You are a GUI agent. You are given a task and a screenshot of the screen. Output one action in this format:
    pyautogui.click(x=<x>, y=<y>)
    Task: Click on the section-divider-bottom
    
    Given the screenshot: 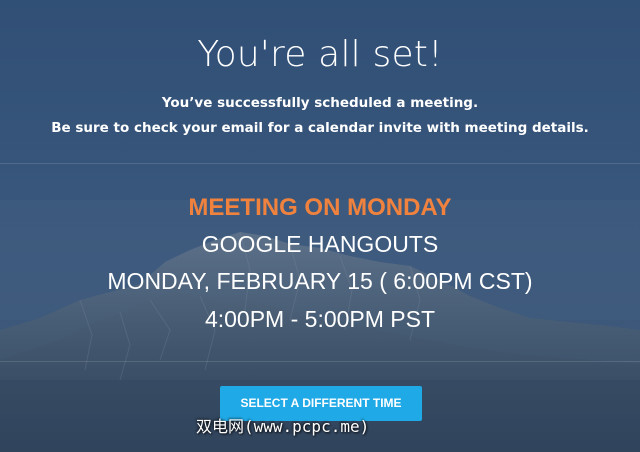 What is the action you would take?
    pyautogui.click(x=320, y=361)
    